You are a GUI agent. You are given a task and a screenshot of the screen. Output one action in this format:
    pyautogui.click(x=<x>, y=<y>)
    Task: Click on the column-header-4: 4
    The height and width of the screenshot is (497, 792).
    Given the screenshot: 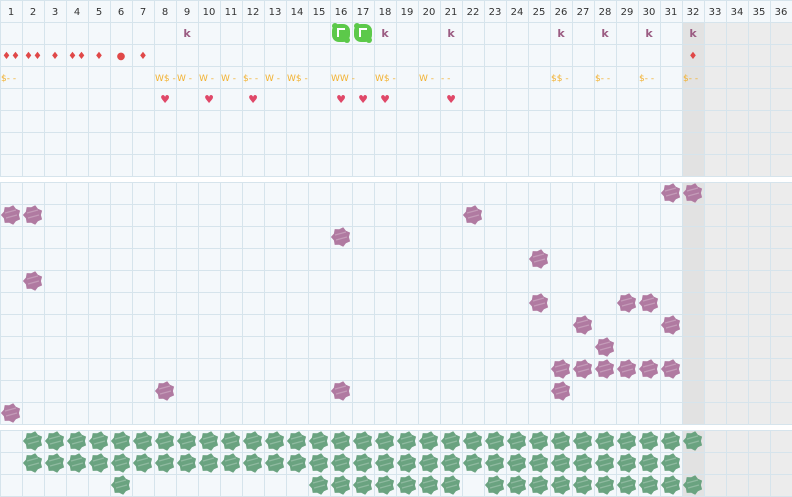 What is the action you would take?
    pyautogui.click(x=77, y=12)
    